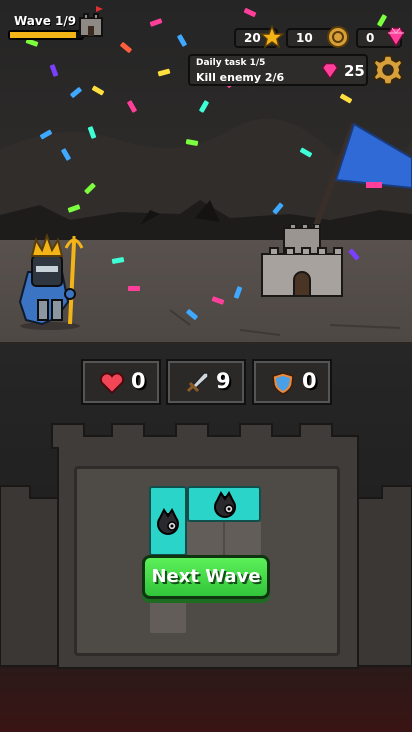 The image size is (412, 732). What do you see at coordinates (304, 38) in the screenshot?
I see `coins-value: 10` at bounding box center [304, 38].